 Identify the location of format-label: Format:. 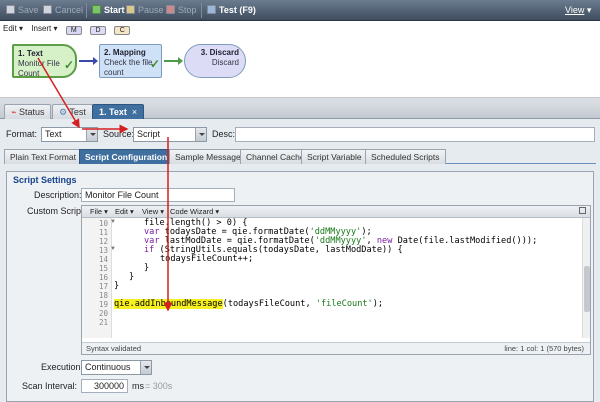
(22, 134).